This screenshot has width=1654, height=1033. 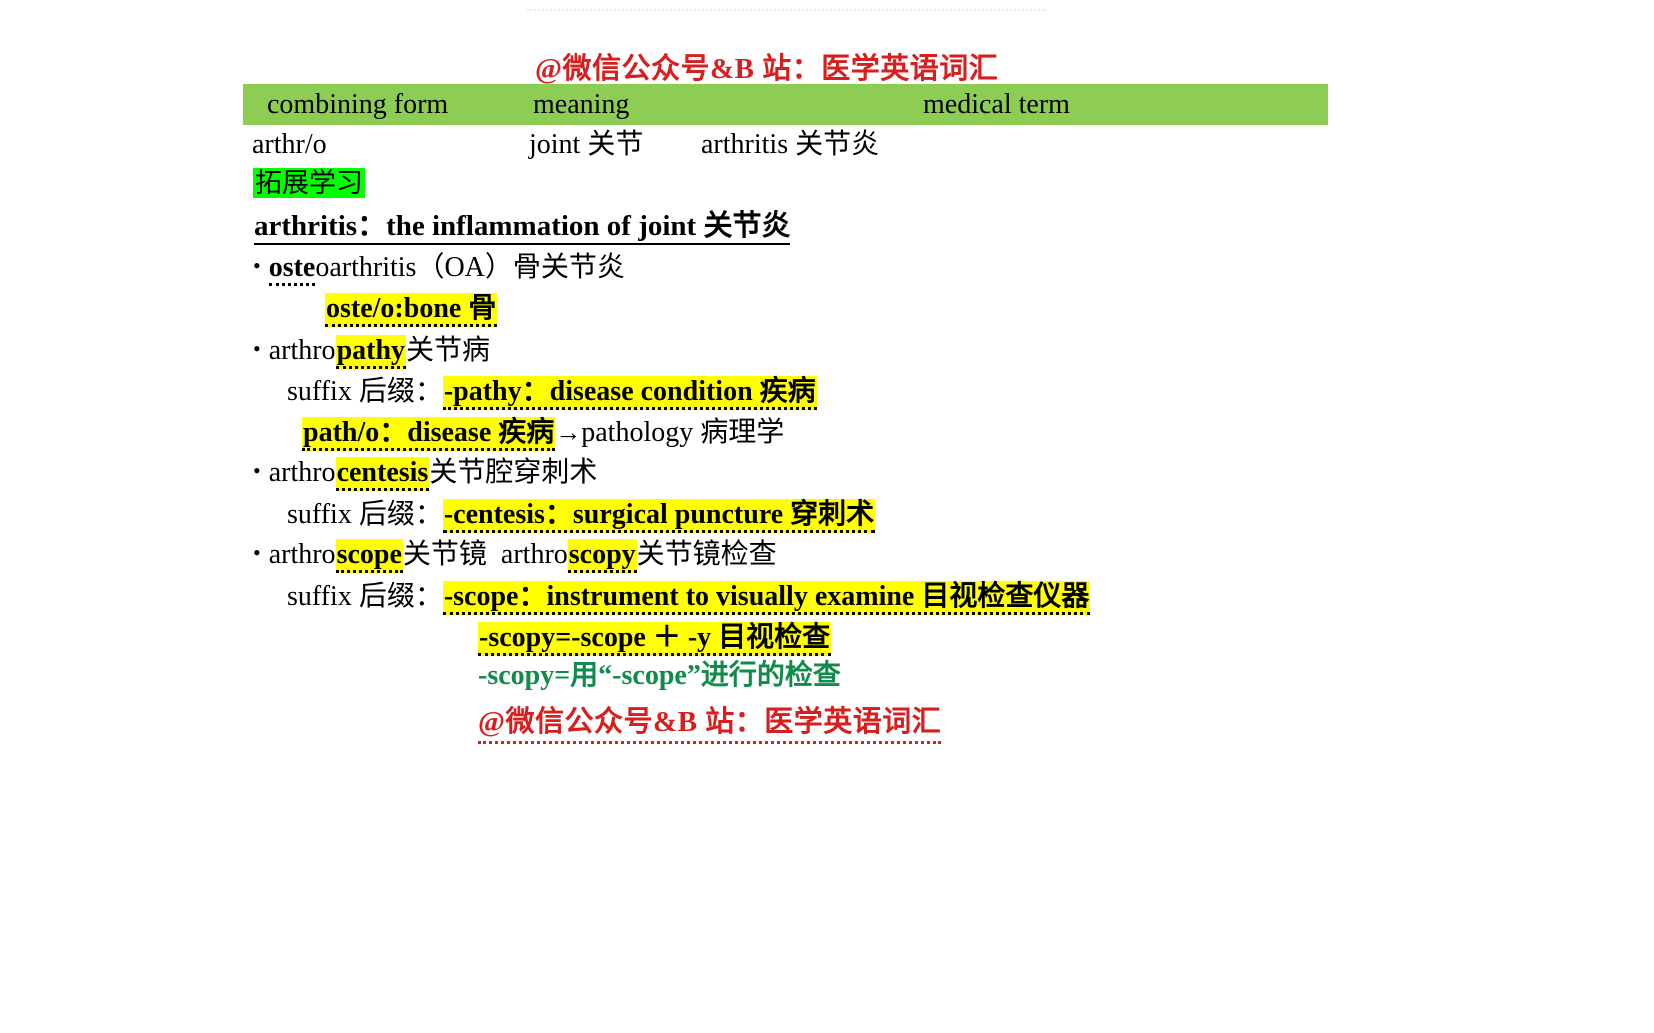 I want to click on column-header-meaning: meaning, so click(x=581, y=104).